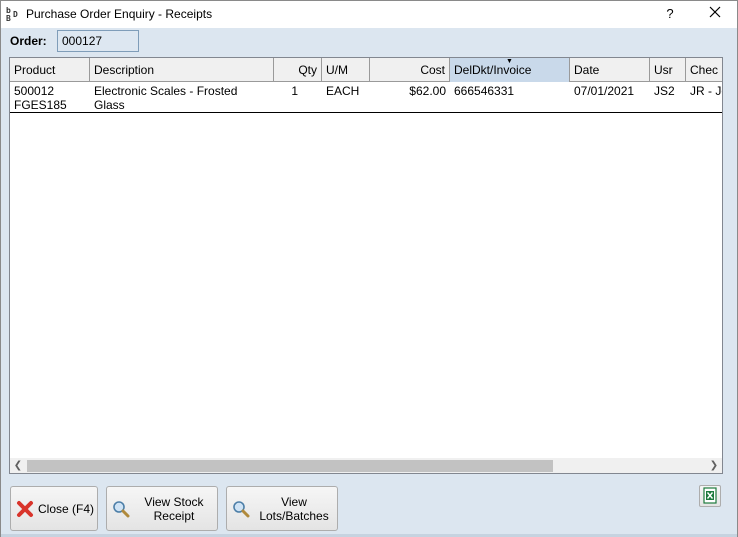  What do you see at coordinates (427, 91) in the screenshot?
I see `cell-cost: $62.00` at bounding box center [427, 91].